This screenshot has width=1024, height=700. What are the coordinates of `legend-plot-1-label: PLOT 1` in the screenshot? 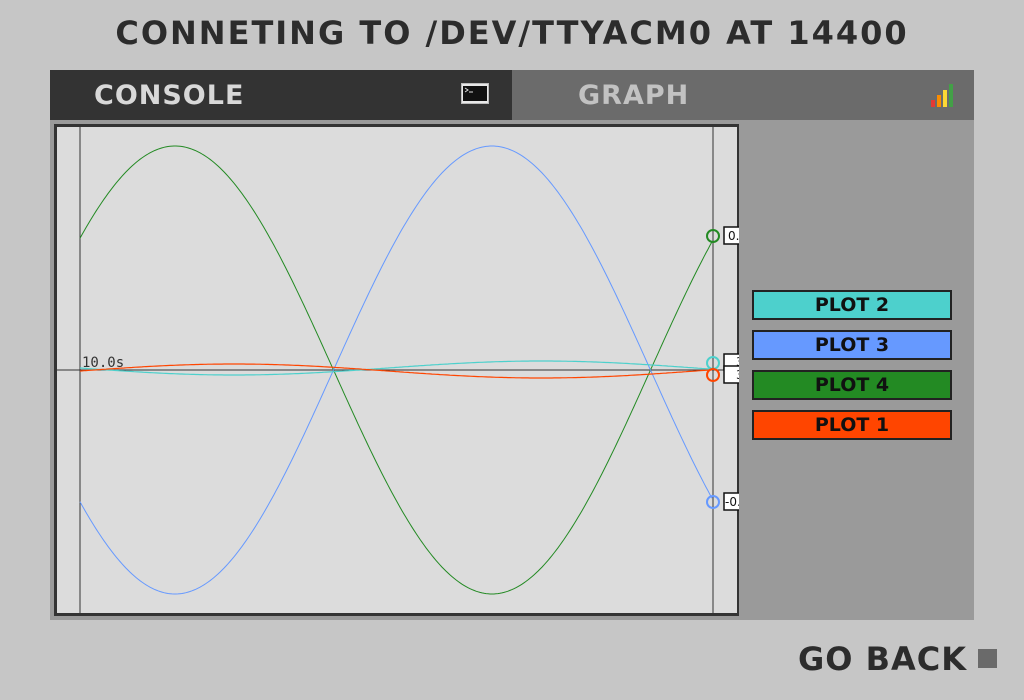 It's located at (852, 425).